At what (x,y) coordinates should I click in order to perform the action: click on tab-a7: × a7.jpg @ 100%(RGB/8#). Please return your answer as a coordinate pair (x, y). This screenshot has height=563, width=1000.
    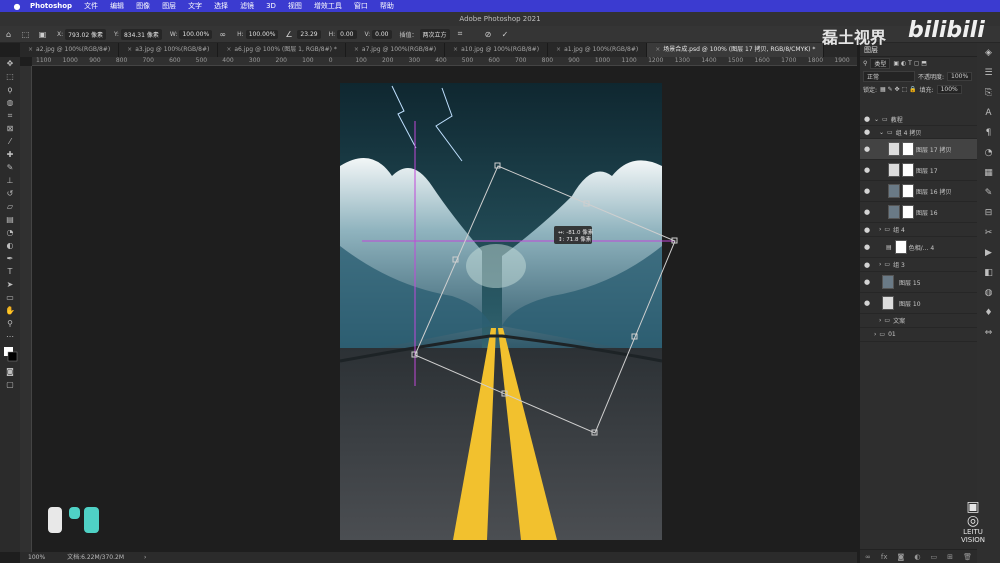
    Looking at the image, I should click on (396, 50).